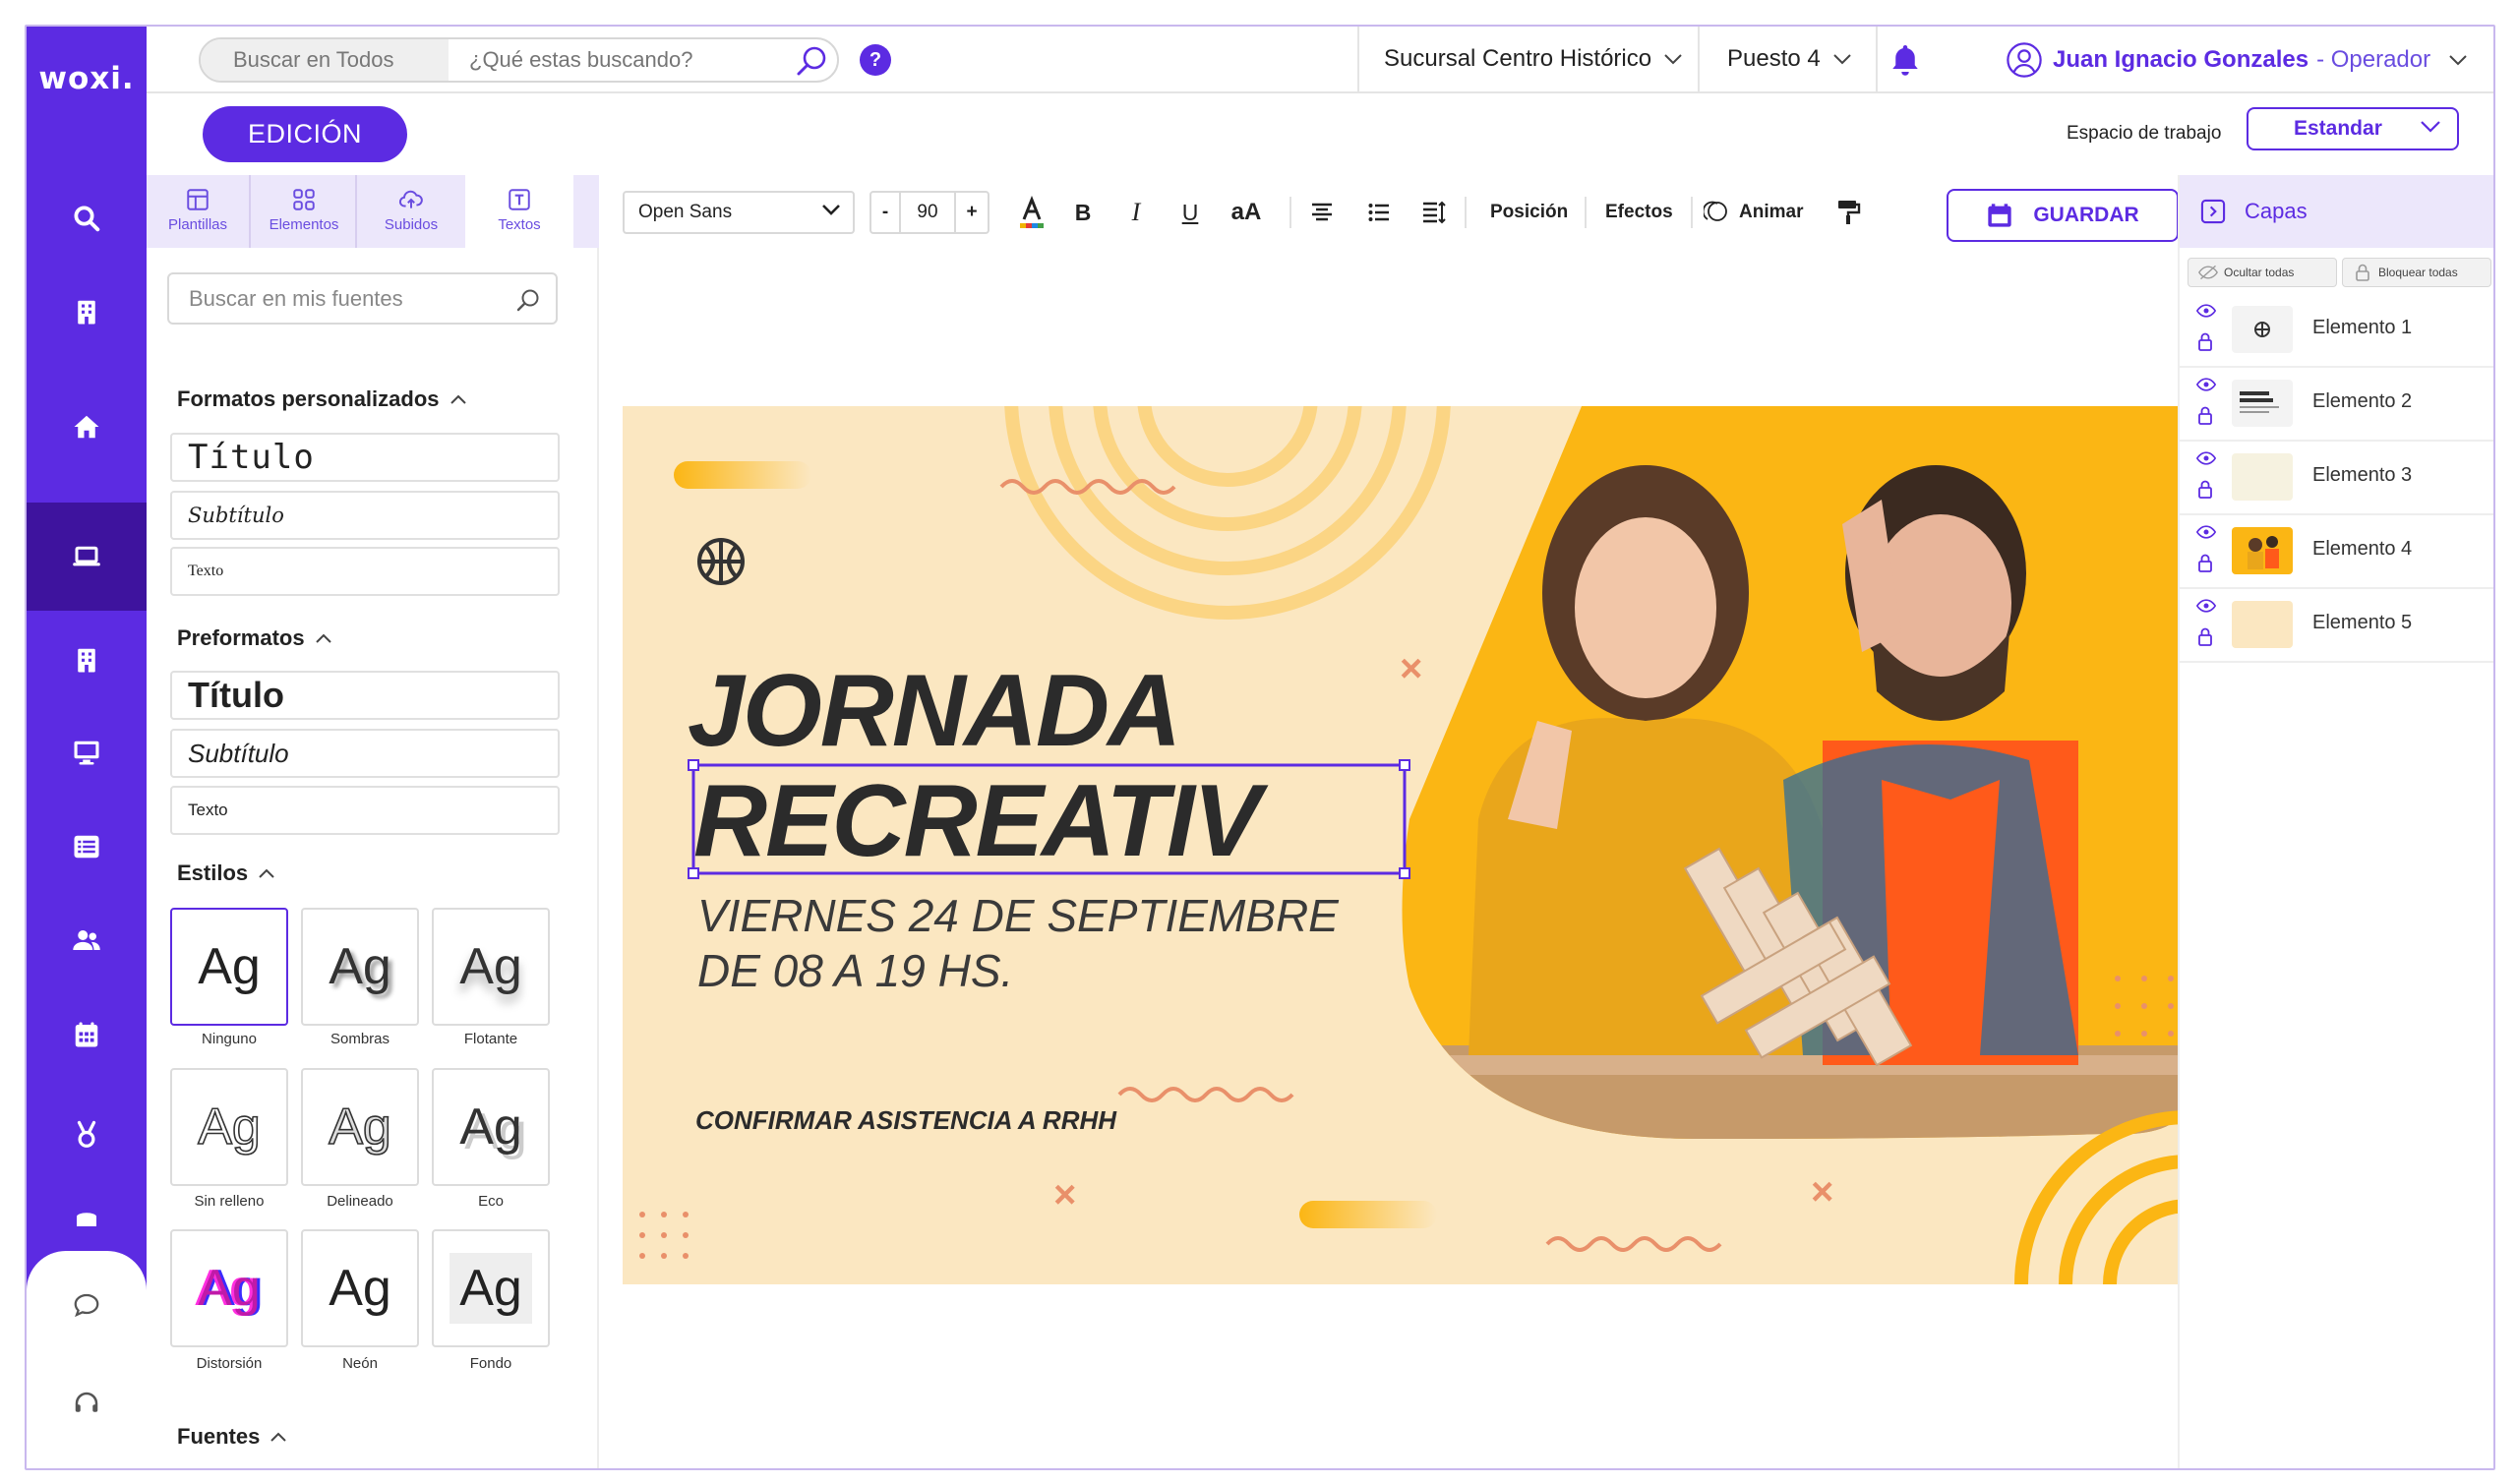 The image size is (2518, 1484). I want to click on preformats-title: Preformatos, so click(241, 637).